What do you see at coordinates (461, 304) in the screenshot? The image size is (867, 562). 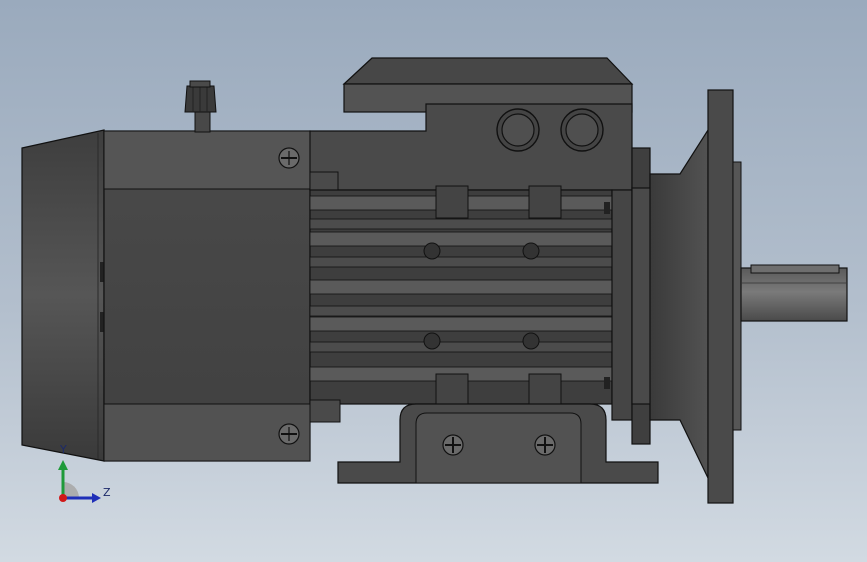 I see `stator-body` at bounding box center [461, 304].